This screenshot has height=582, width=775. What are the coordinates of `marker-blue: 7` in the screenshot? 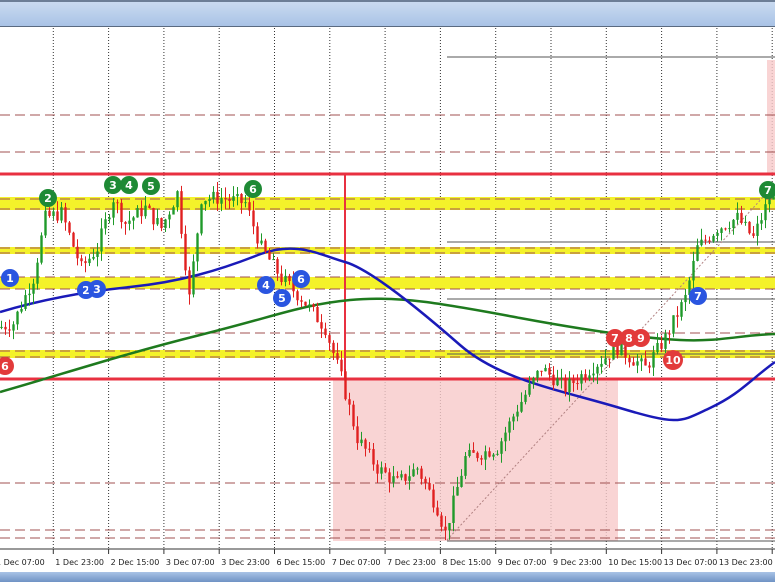 It's located at (698, 296).